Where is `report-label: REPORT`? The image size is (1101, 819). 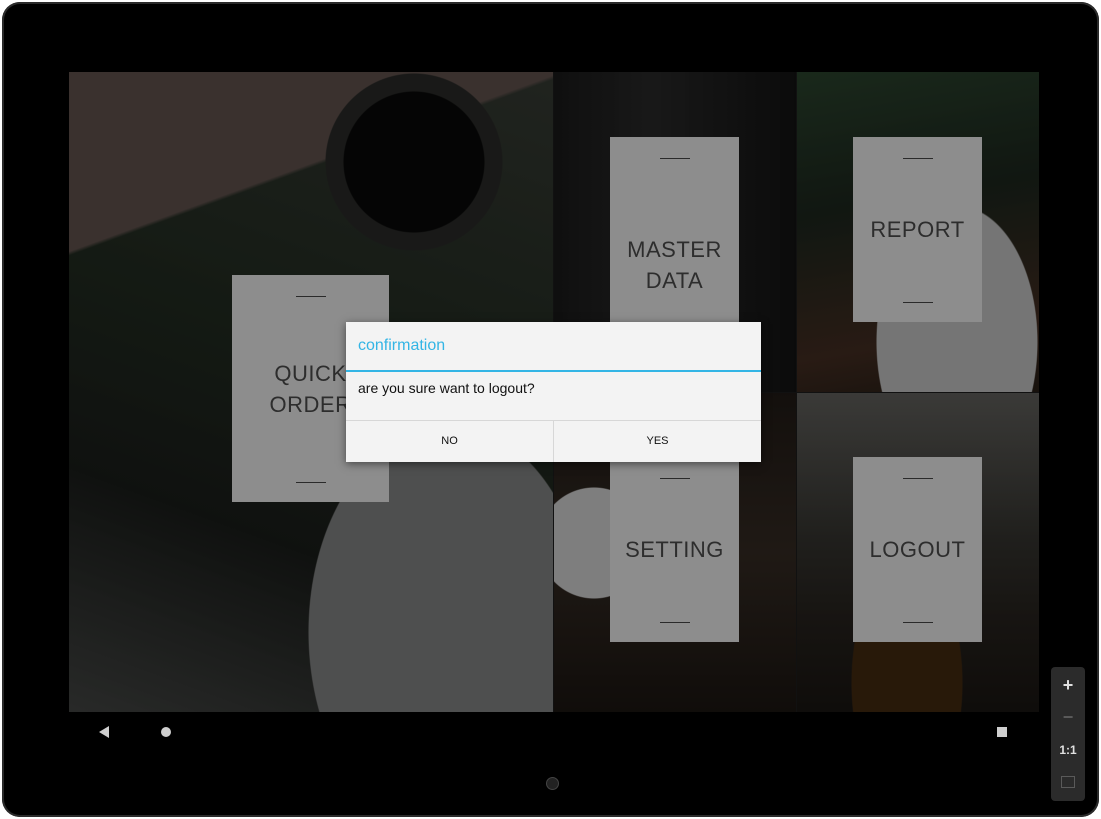
report-label: REPORT is located at coordinates (917, 229).